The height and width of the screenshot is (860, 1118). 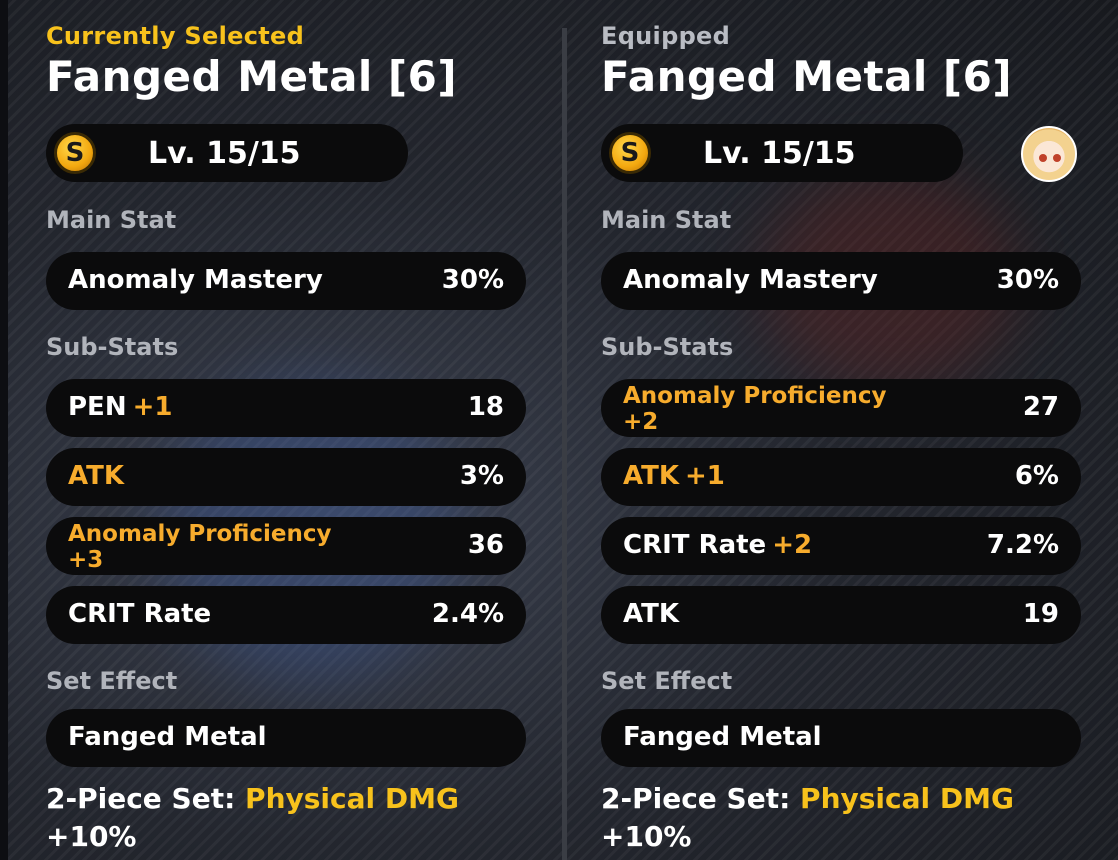 What do you see at coordinates (140, 614) in the screenshot?
I see `stat-name: CRIT Rate` at bounding box center [140, 614].